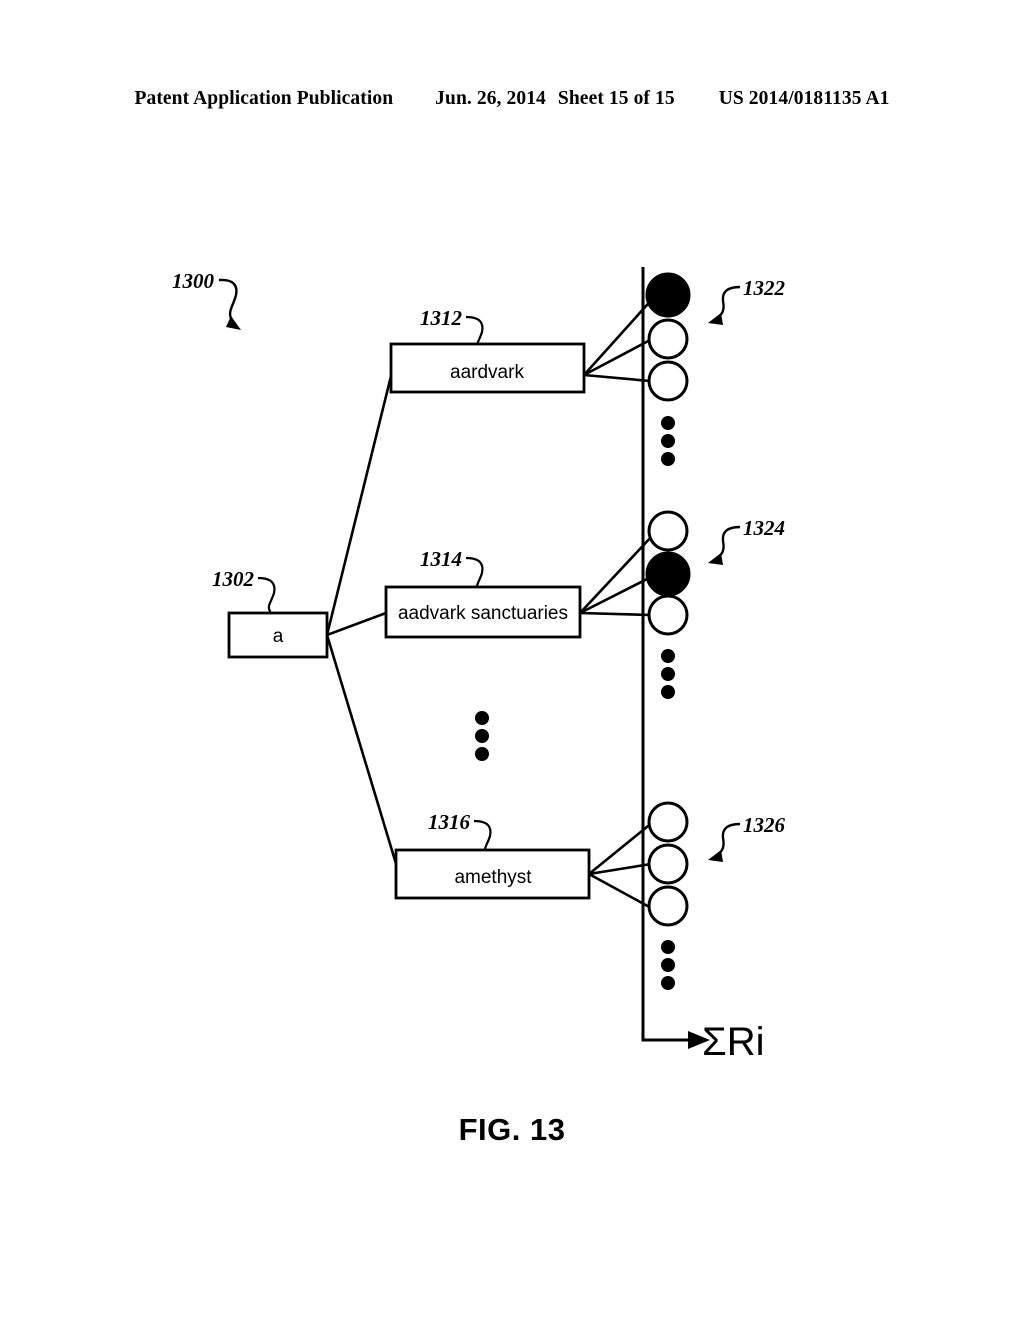 This screenshot has width=1024, height=1320. Describe the element at coordinates (483, 613) in the screenshot. I see `node-label-aadvark-sanctuaries: aadvark sanctuaries` at that location.